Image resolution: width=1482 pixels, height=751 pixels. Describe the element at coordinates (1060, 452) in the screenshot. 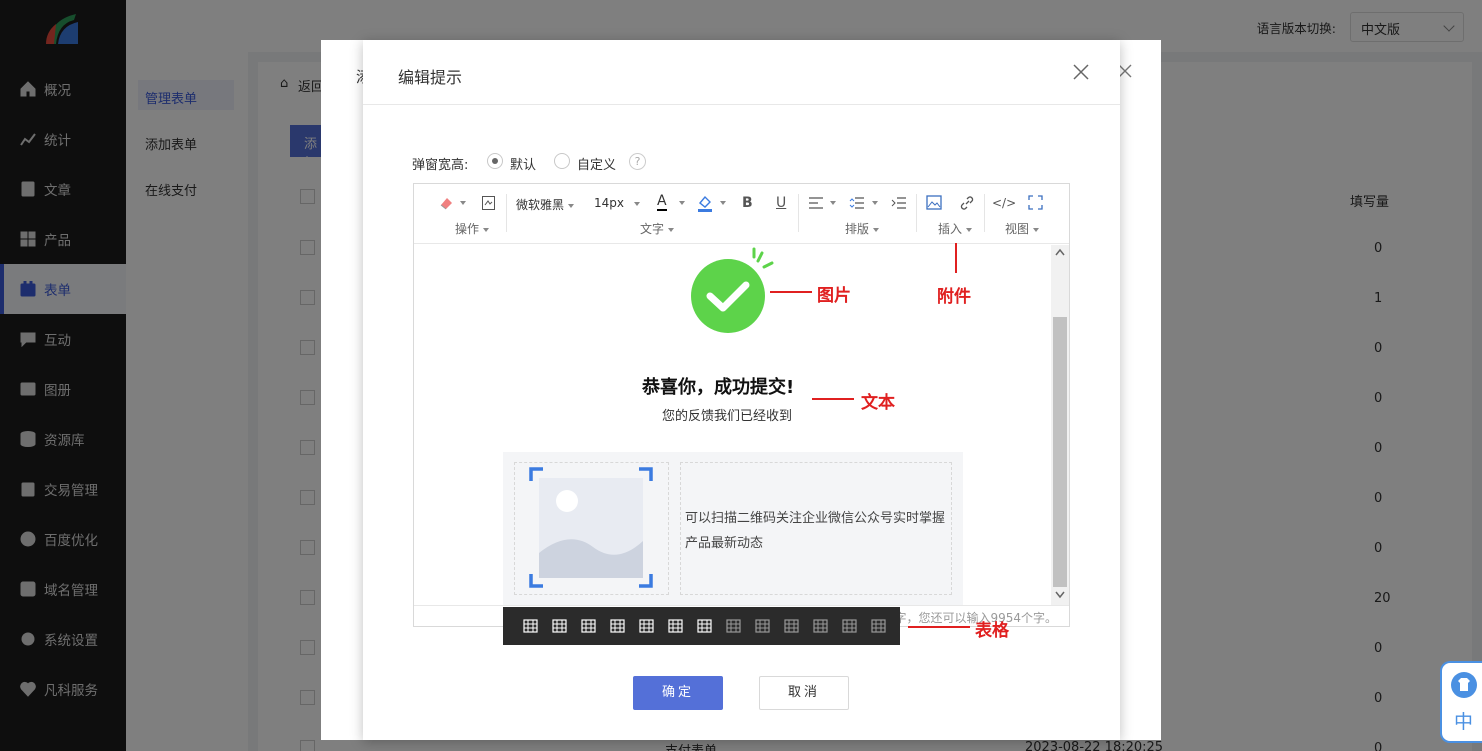

I see `scrollbar-thumb` at that location.